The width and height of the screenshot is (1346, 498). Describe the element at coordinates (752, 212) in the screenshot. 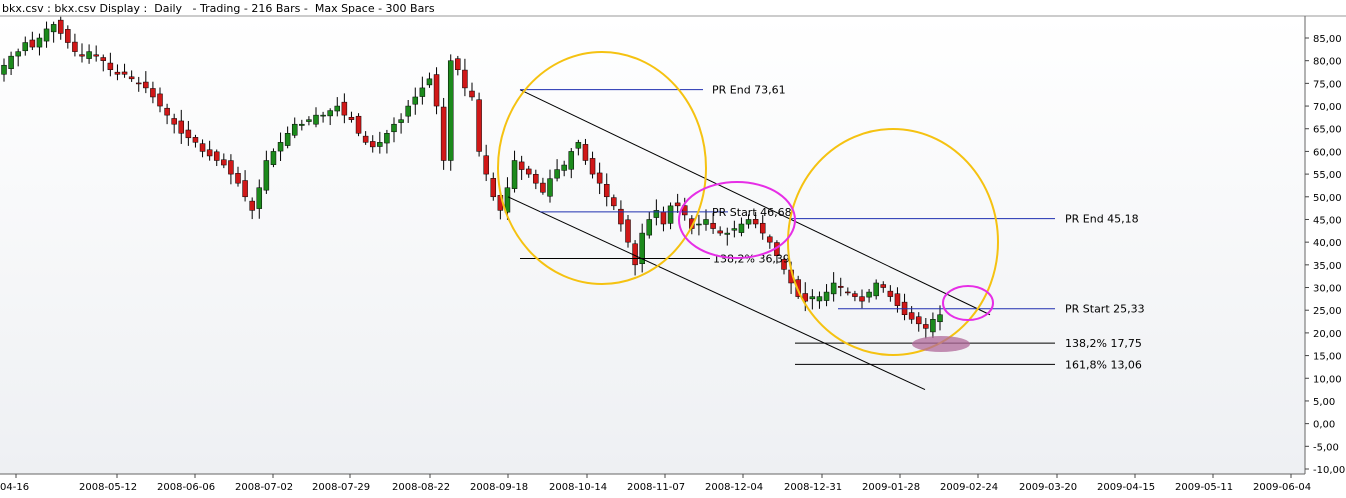

I see `pr-start-level-1-label: PR Start 46,68` at that location.